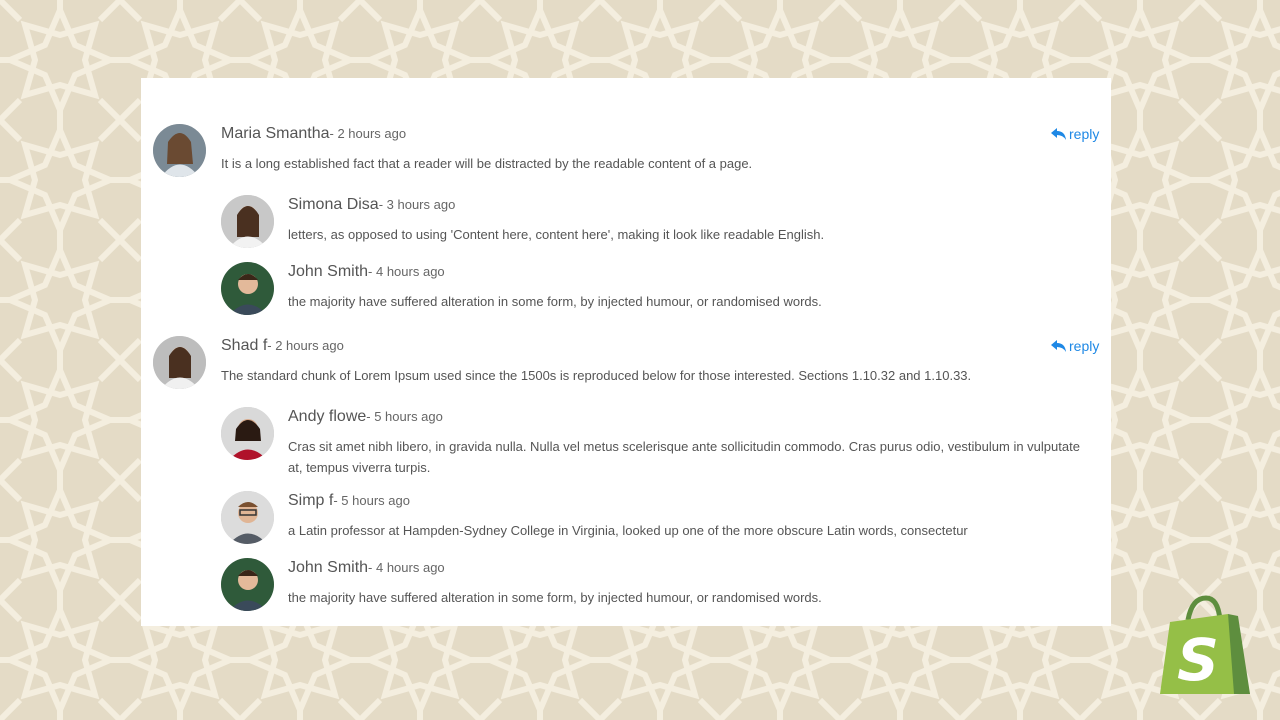  Describe the element at coordinates (1198, 660) in the screenshot. I see `logo-letter: S` at that location.